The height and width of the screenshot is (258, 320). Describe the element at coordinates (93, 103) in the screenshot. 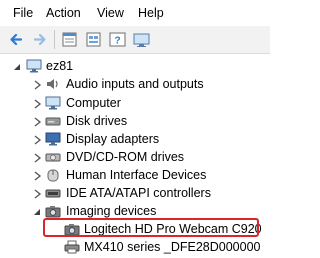

I see `tree-item-label: Computer` at that location.